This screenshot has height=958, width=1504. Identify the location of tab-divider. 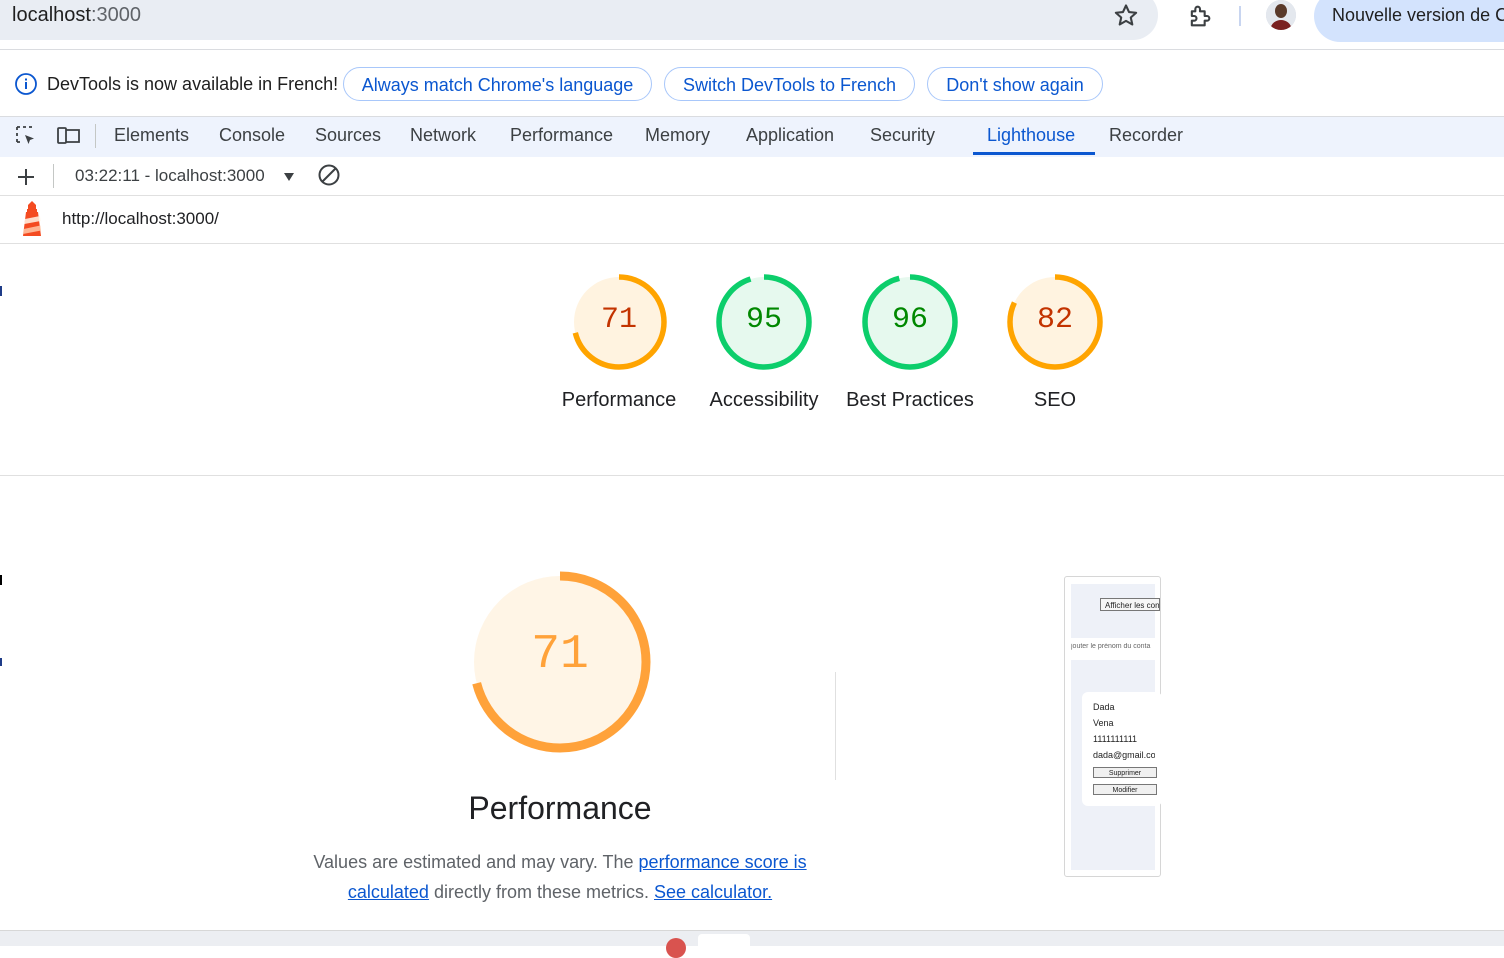
(95, 136).